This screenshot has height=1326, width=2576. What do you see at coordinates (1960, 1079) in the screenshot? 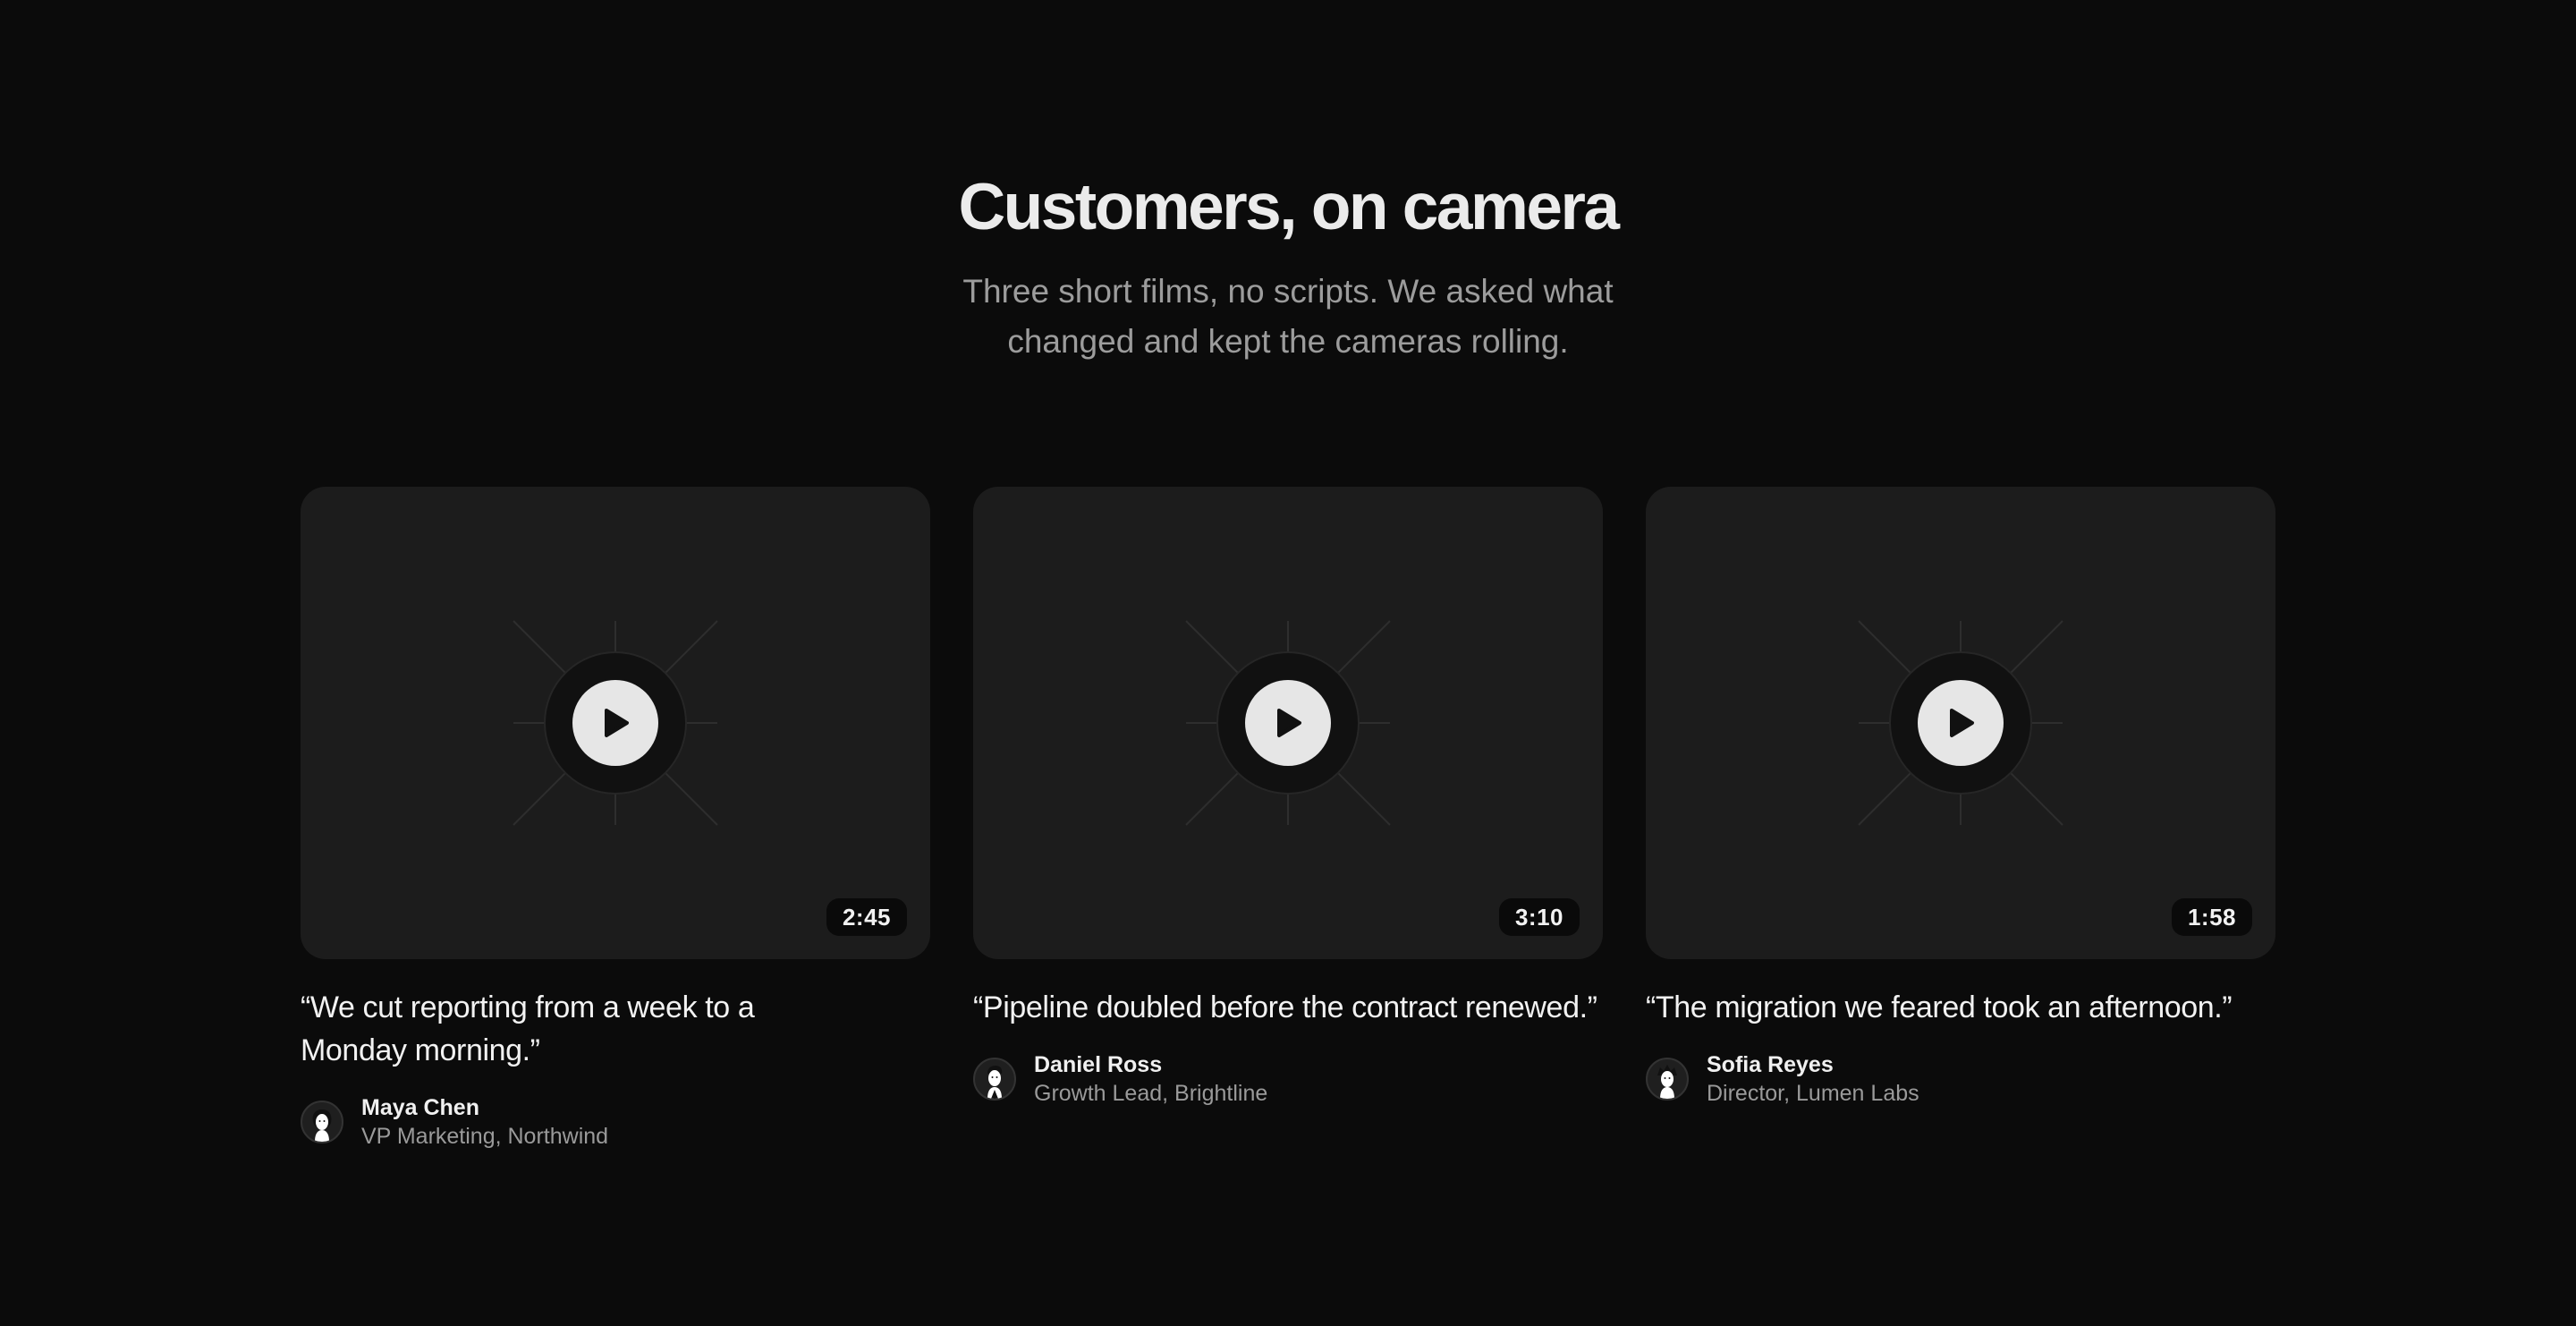
I see `author: Sofia Reyes Director, Lumen Labs` at bounding box center [1960, 1079].